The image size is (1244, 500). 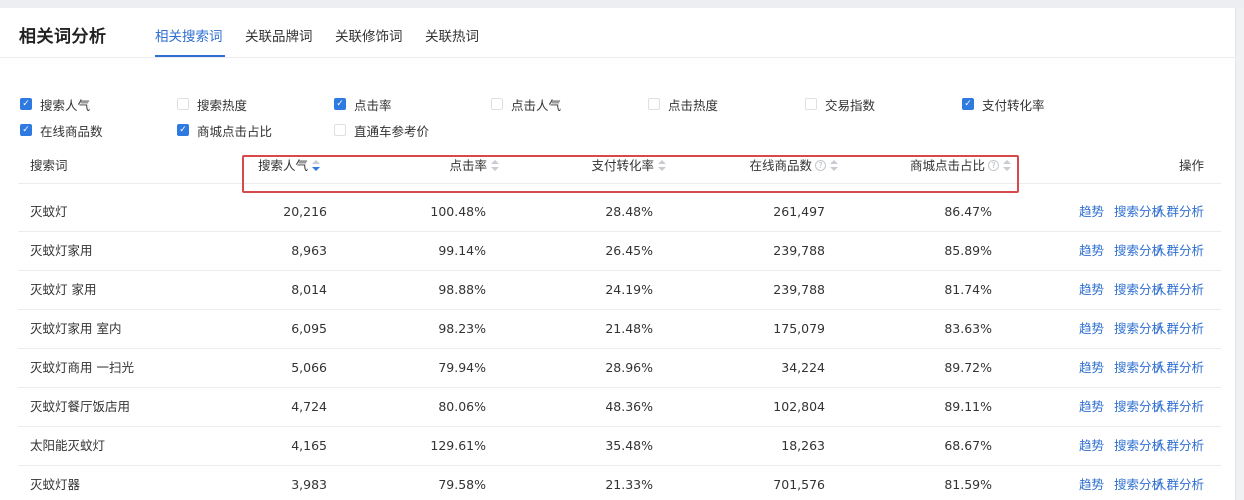 I want to click on column-header-online-label: 在线商品数, so click(x=780, y=165).